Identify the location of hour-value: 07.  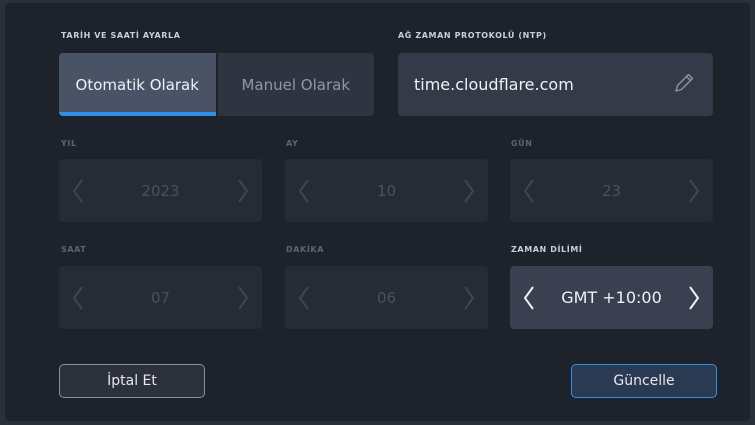
(160, 297).